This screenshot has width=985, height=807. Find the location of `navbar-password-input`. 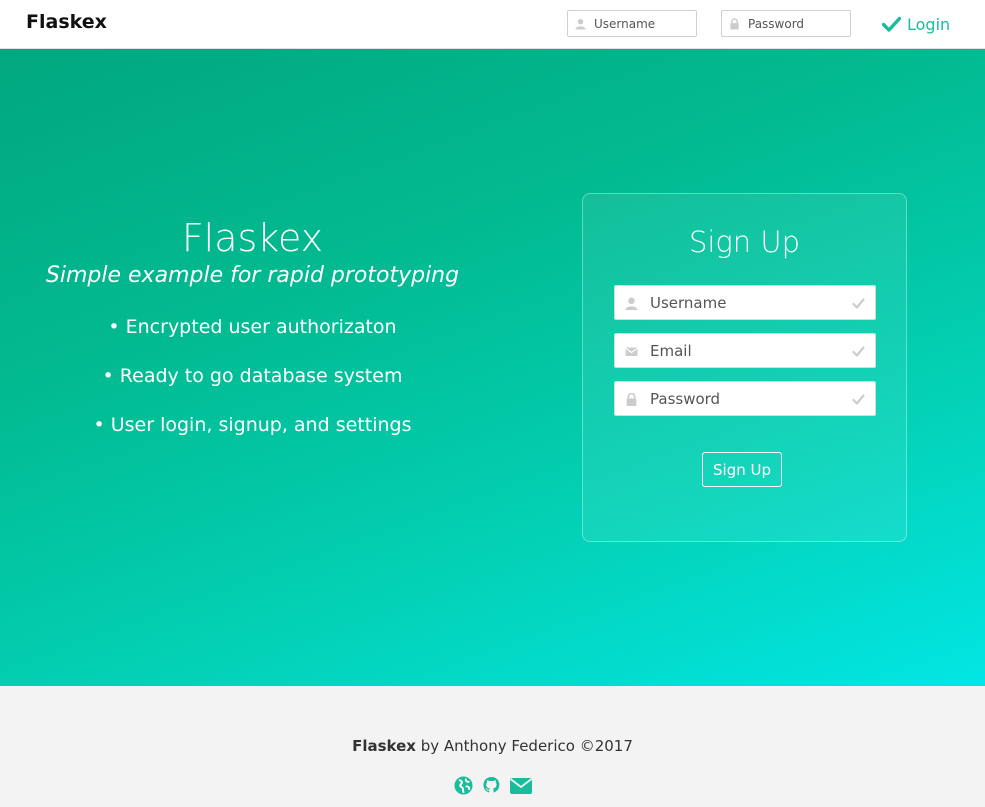

navbar-password-input is located at coordinates (798, 23).